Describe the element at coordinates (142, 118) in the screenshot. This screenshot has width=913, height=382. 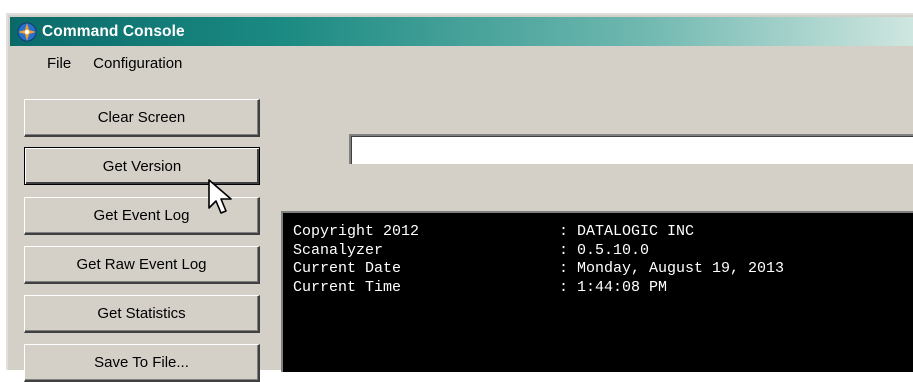
I see `clear-screen-button: Clear Screen` at that location.